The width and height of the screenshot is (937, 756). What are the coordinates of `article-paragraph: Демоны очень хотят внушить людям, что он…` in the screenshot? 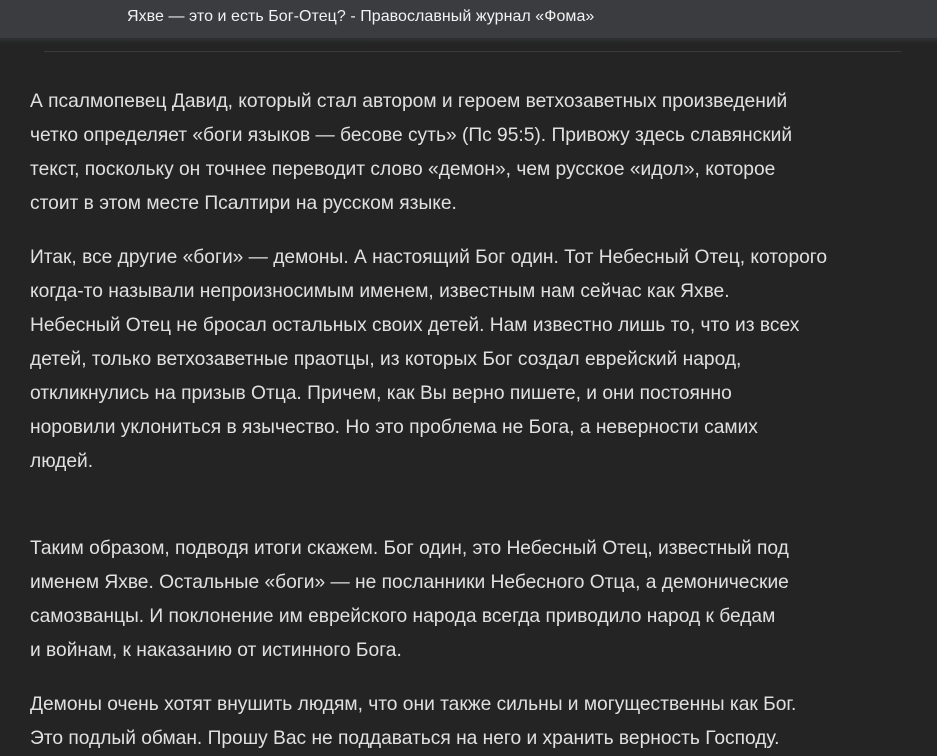 It's located at (413, 721).